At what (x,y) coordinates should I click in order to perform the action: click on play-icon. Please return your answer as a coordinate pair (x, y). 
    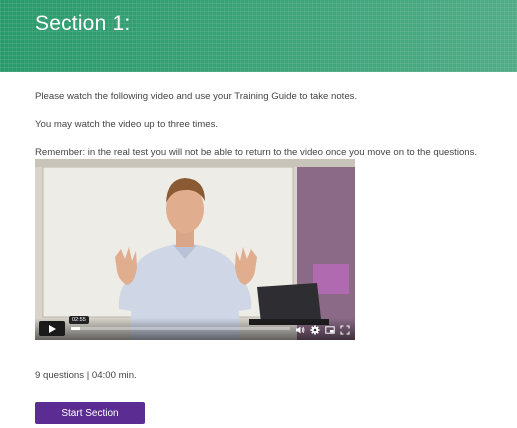
    Looking at the image, I should click on (52, 329).